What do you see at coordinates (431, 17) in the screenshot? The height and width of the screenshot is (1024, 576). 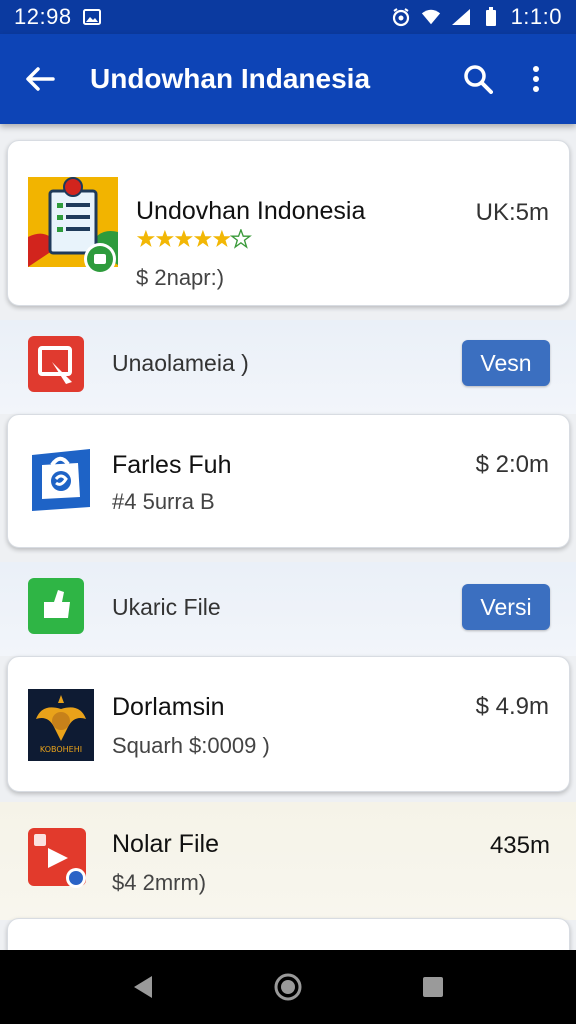 I see `wifi-icon` at bounding box center [431, 17].